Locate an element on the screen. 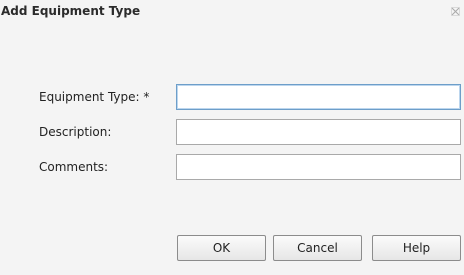 Image resolution: width=464 pixels, height=275 pixels. comments-input is located at coordinates (318, 167).